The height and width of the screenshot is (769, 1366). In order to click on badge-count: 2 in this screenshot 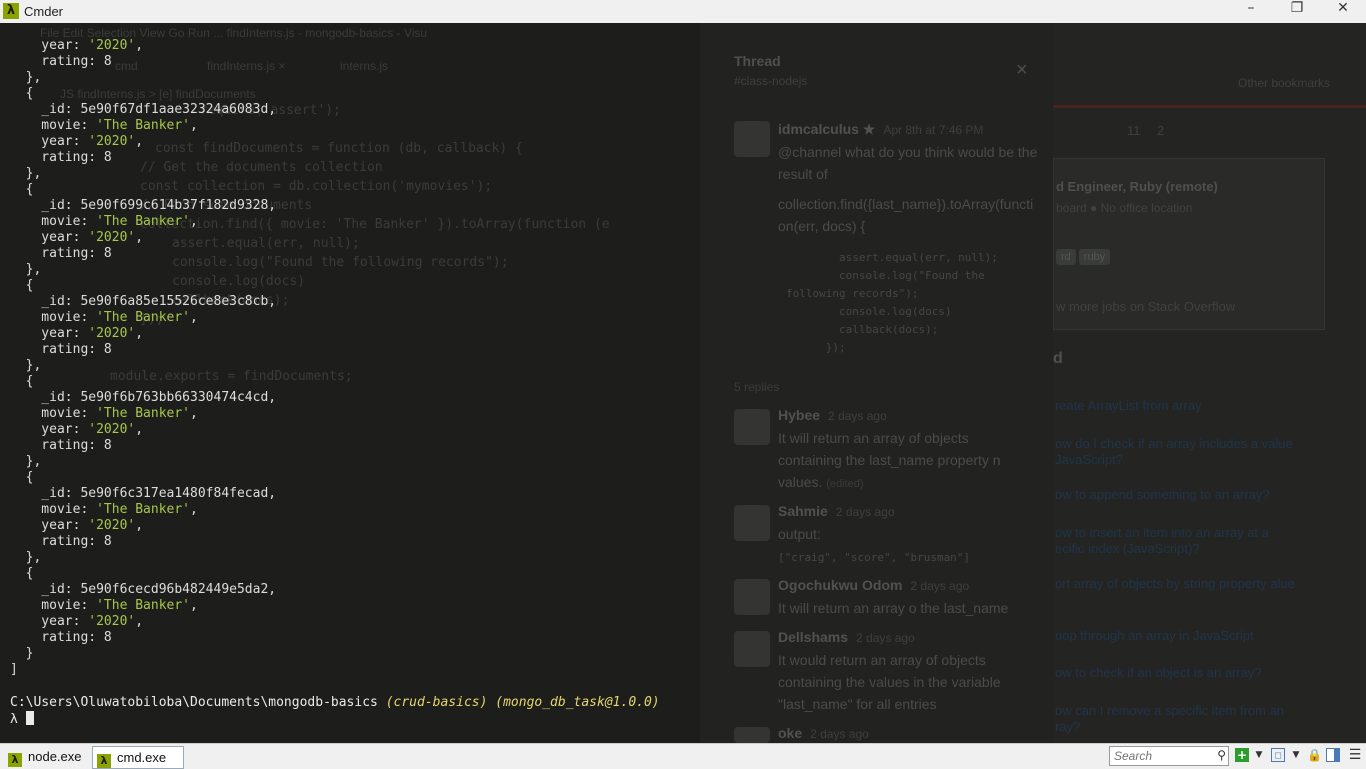, I will do `click(1161, 130)`.